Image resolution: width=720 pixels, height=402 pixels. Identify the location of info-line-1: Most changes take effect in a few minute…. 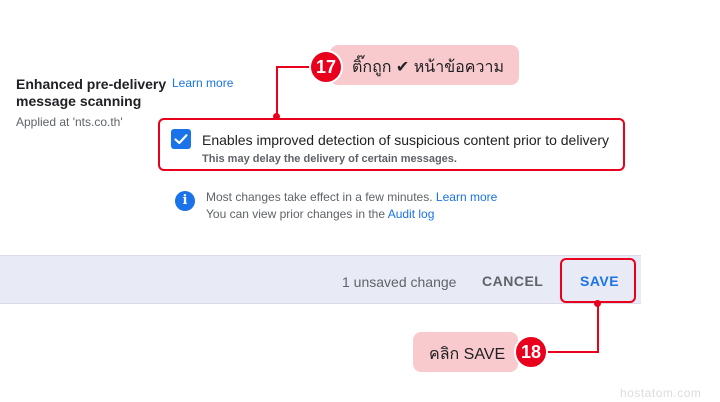
(351, 197).